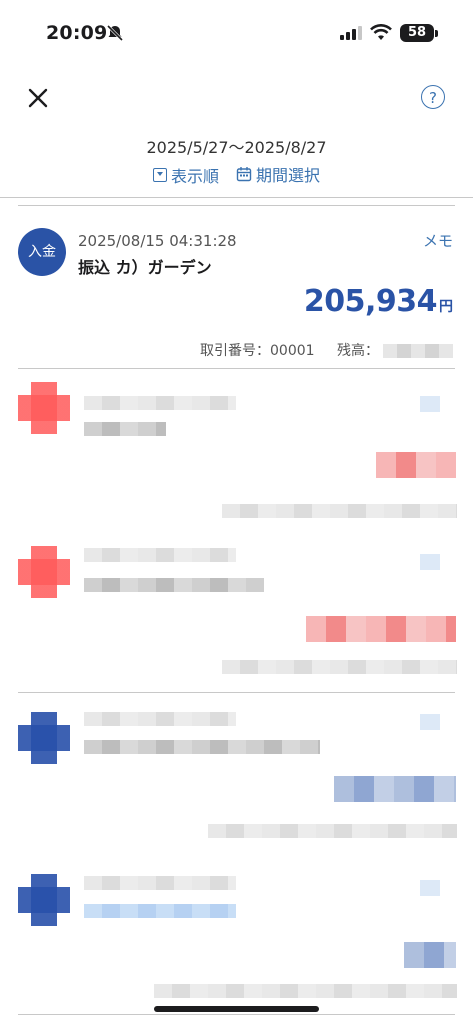  What do you see at coordinates (326, 350) in the screenshot?
I see `transaction-meta: 取引番号：00001 残高：` at bounding box center [326, 350].